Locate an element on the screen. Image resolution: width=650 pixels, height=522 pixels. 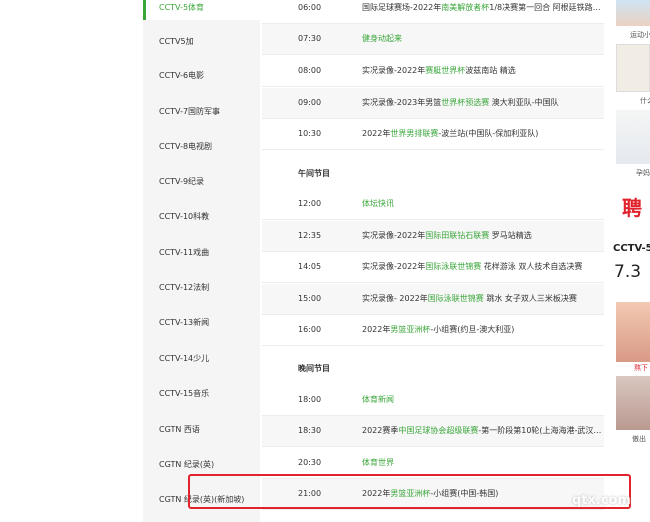
schedule-row: 09:00 实况录像-2023年男篮世界杯预选赛 澳大利亚队-中国队 is located at coordinates (433, 103).